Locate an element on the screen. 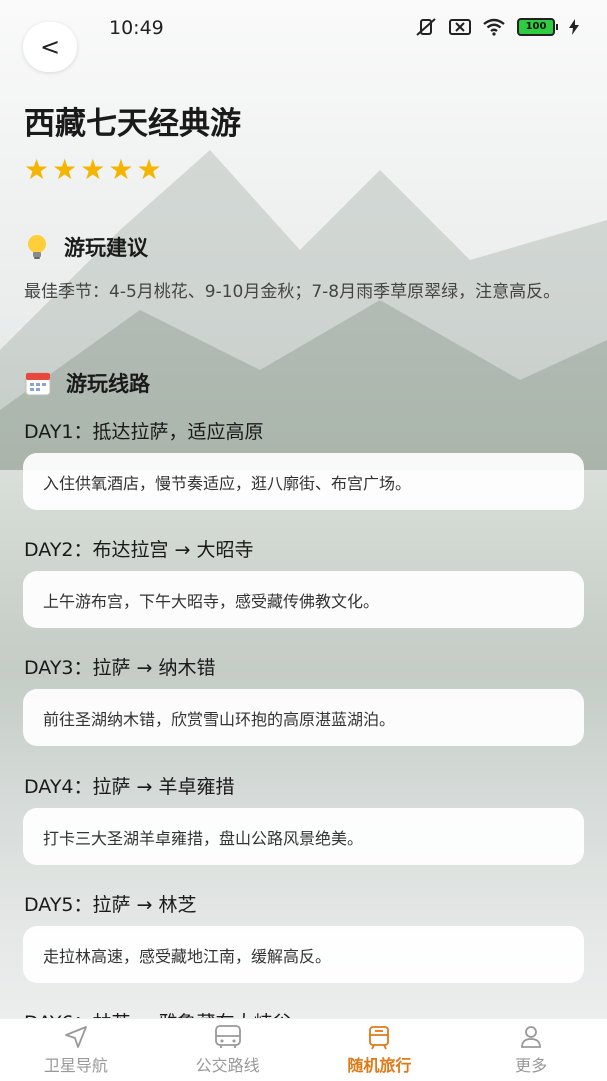 This screenshot has width=607, height=1081. day-desc: 走拉林高速，感受藏地江南，缓解高反。 is located at coordinates (187, 956).